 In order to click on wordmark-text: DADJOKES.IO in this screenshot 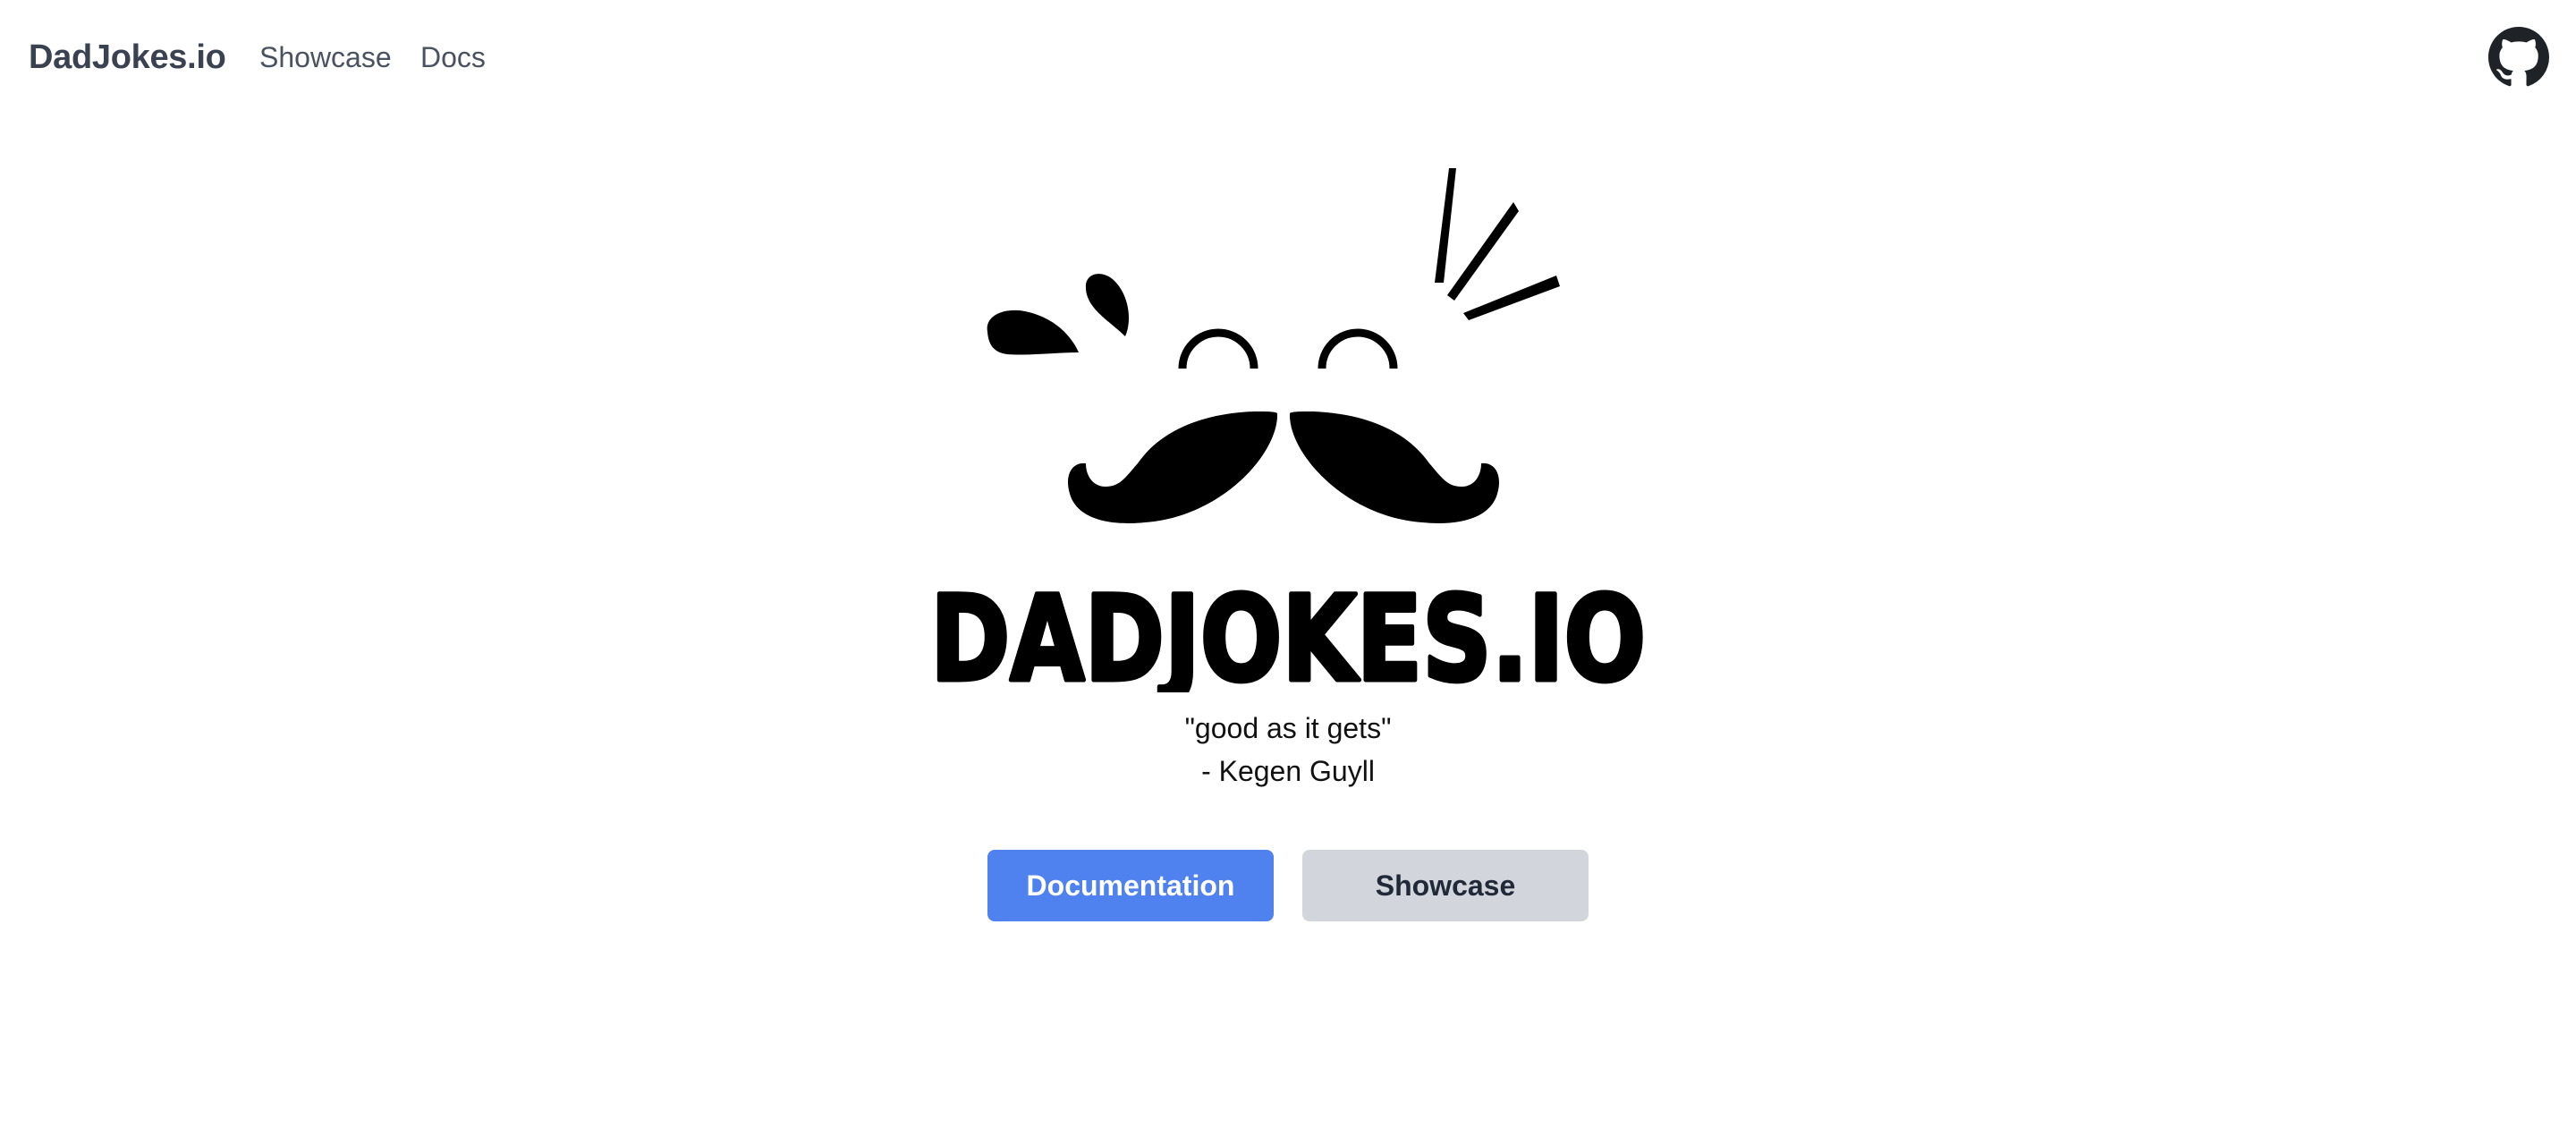, I will do `click(1288, 636)`.